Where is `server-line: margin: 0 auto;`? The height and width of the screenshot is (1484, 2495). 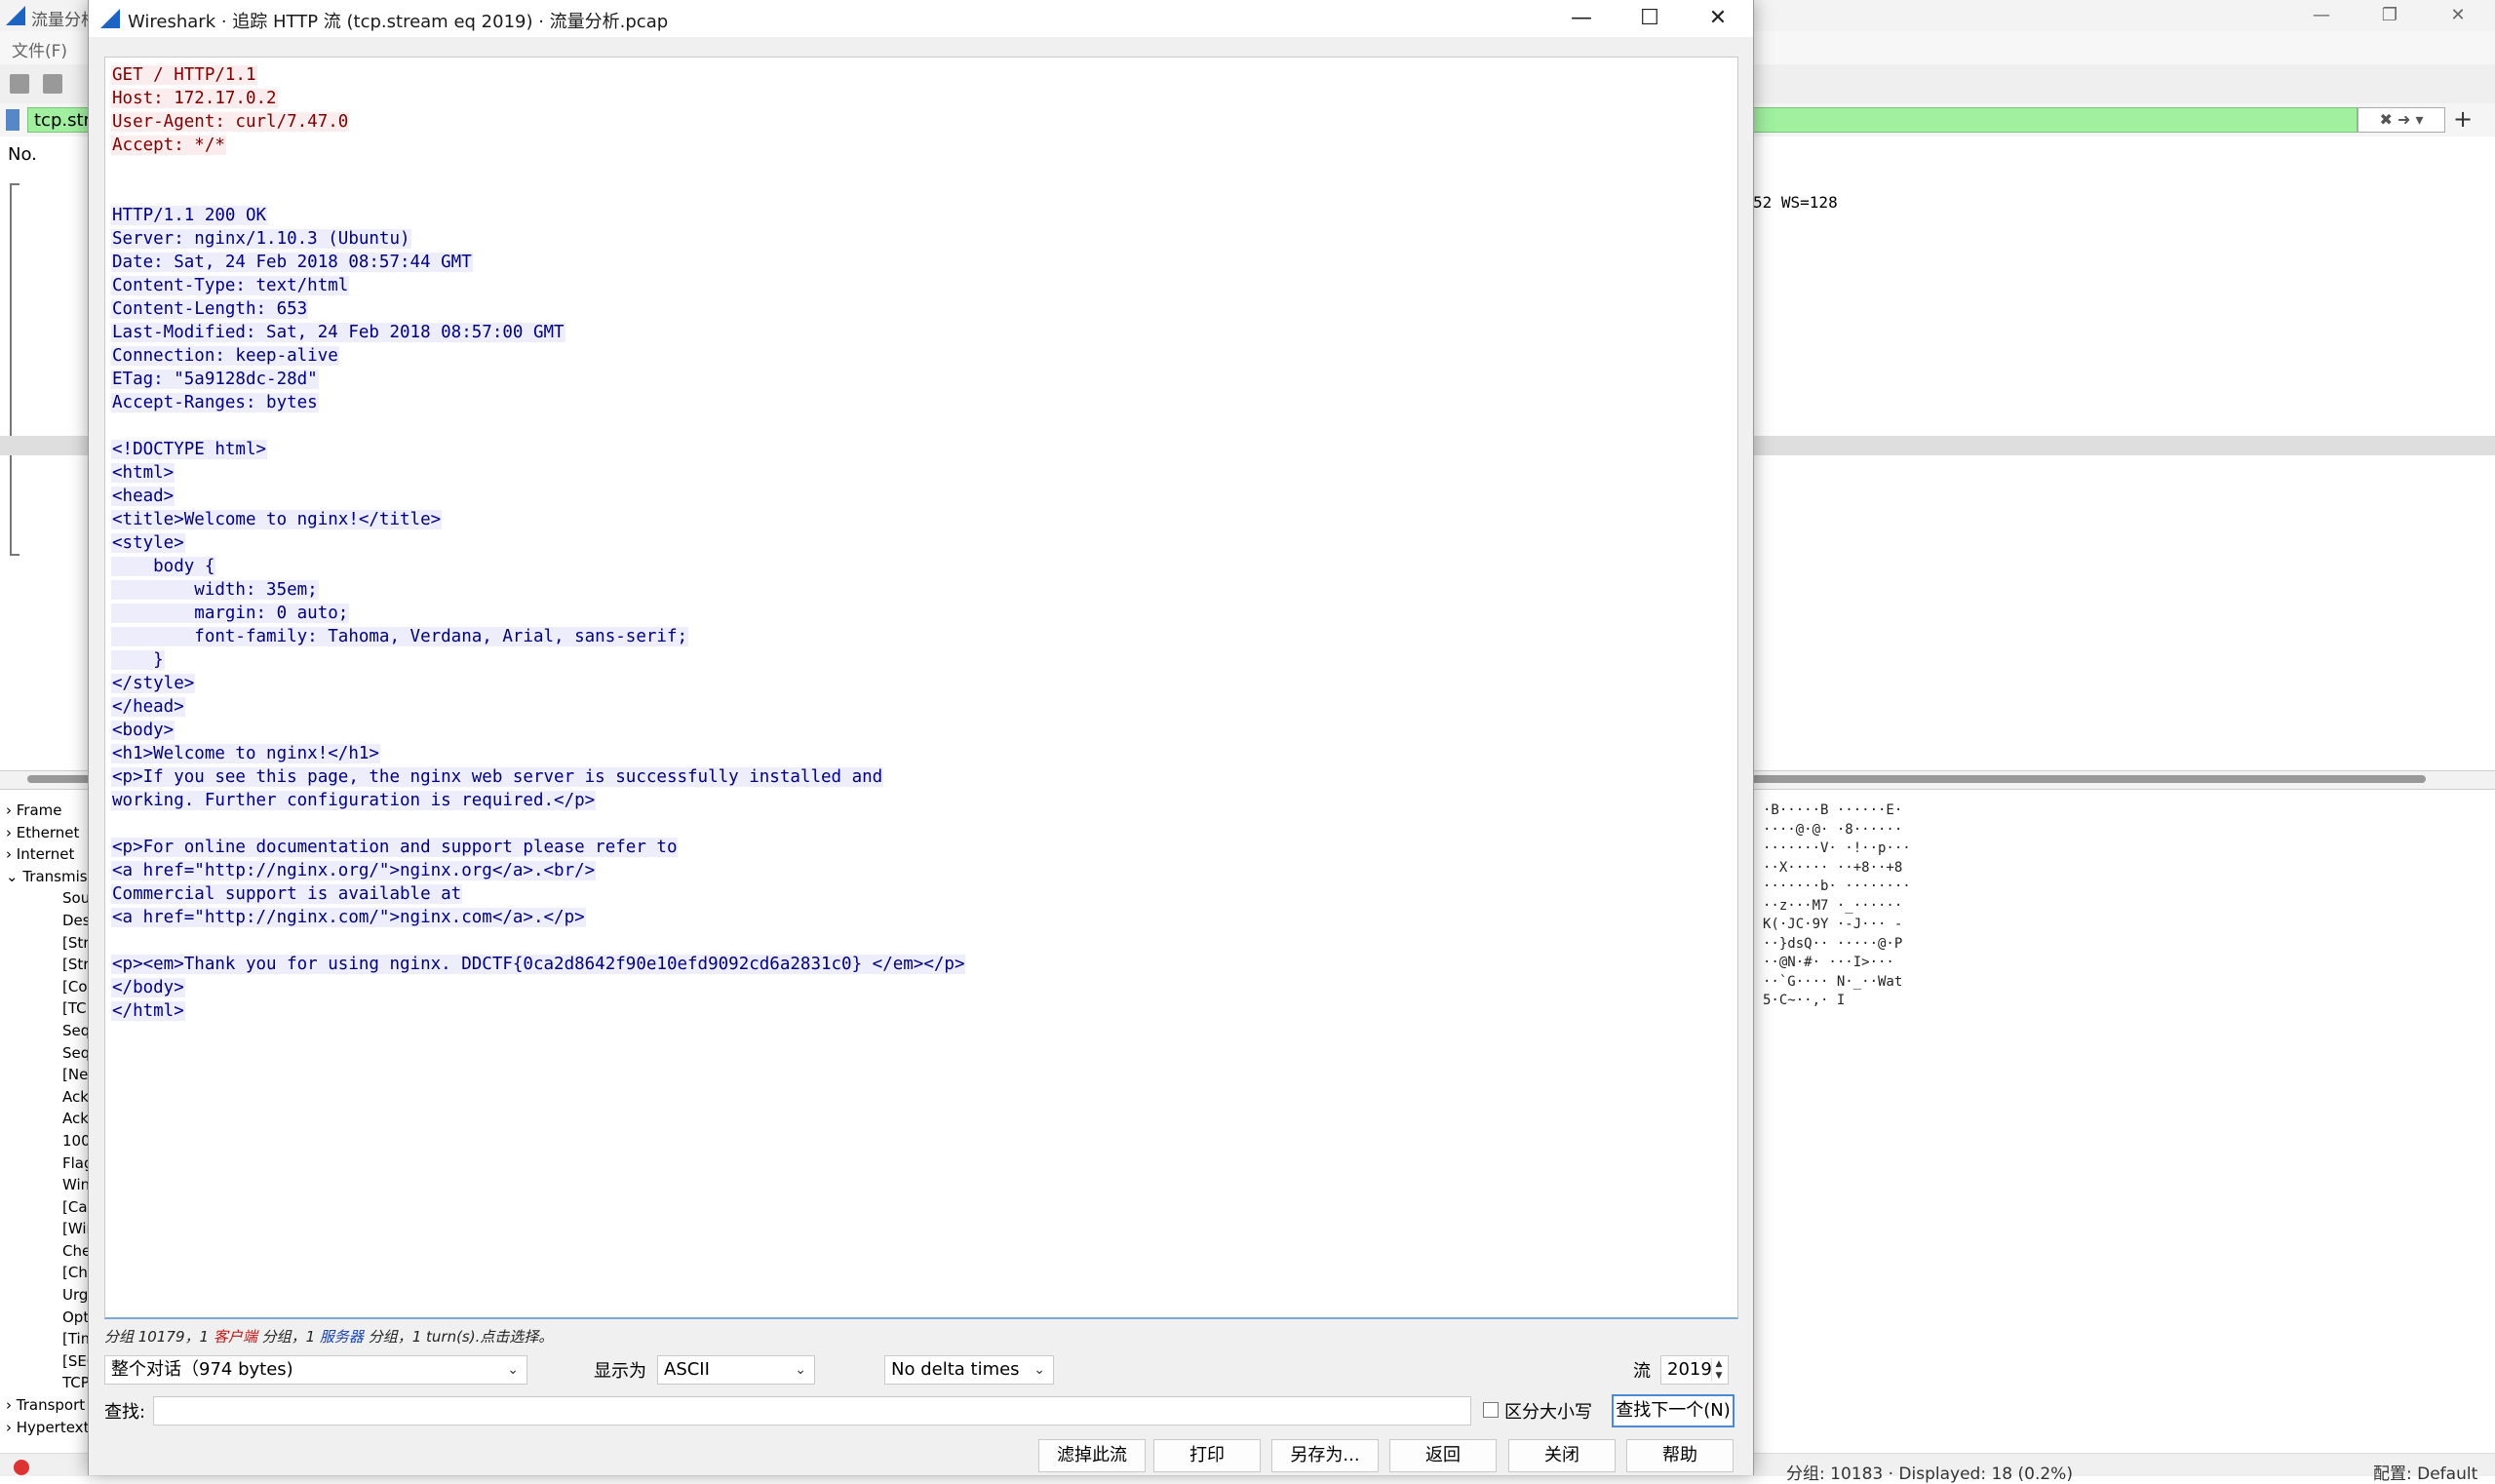 server-line: margin: 0 auto; is located at coordinates (230, 613).